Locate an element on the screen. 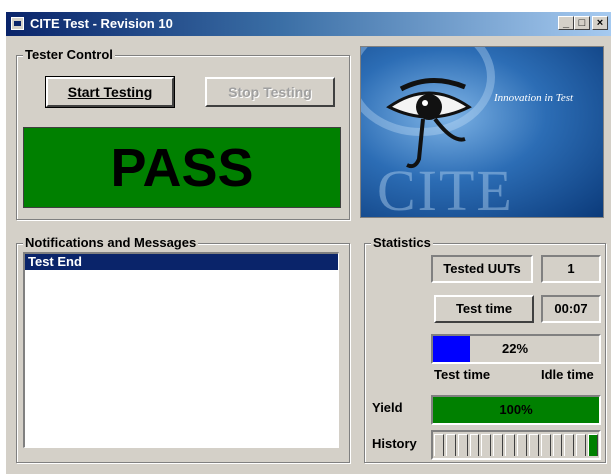 The width and height of the screenshot is (611, 474). test-time-caption: Test time is located at coordinates (462, 374).